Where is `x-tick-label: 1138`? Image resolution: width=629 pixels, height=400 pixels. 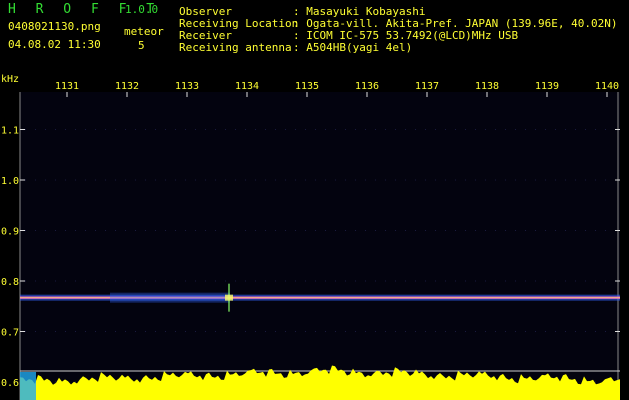
x-tick-label: 1138 is located at coordinates (487, 86).